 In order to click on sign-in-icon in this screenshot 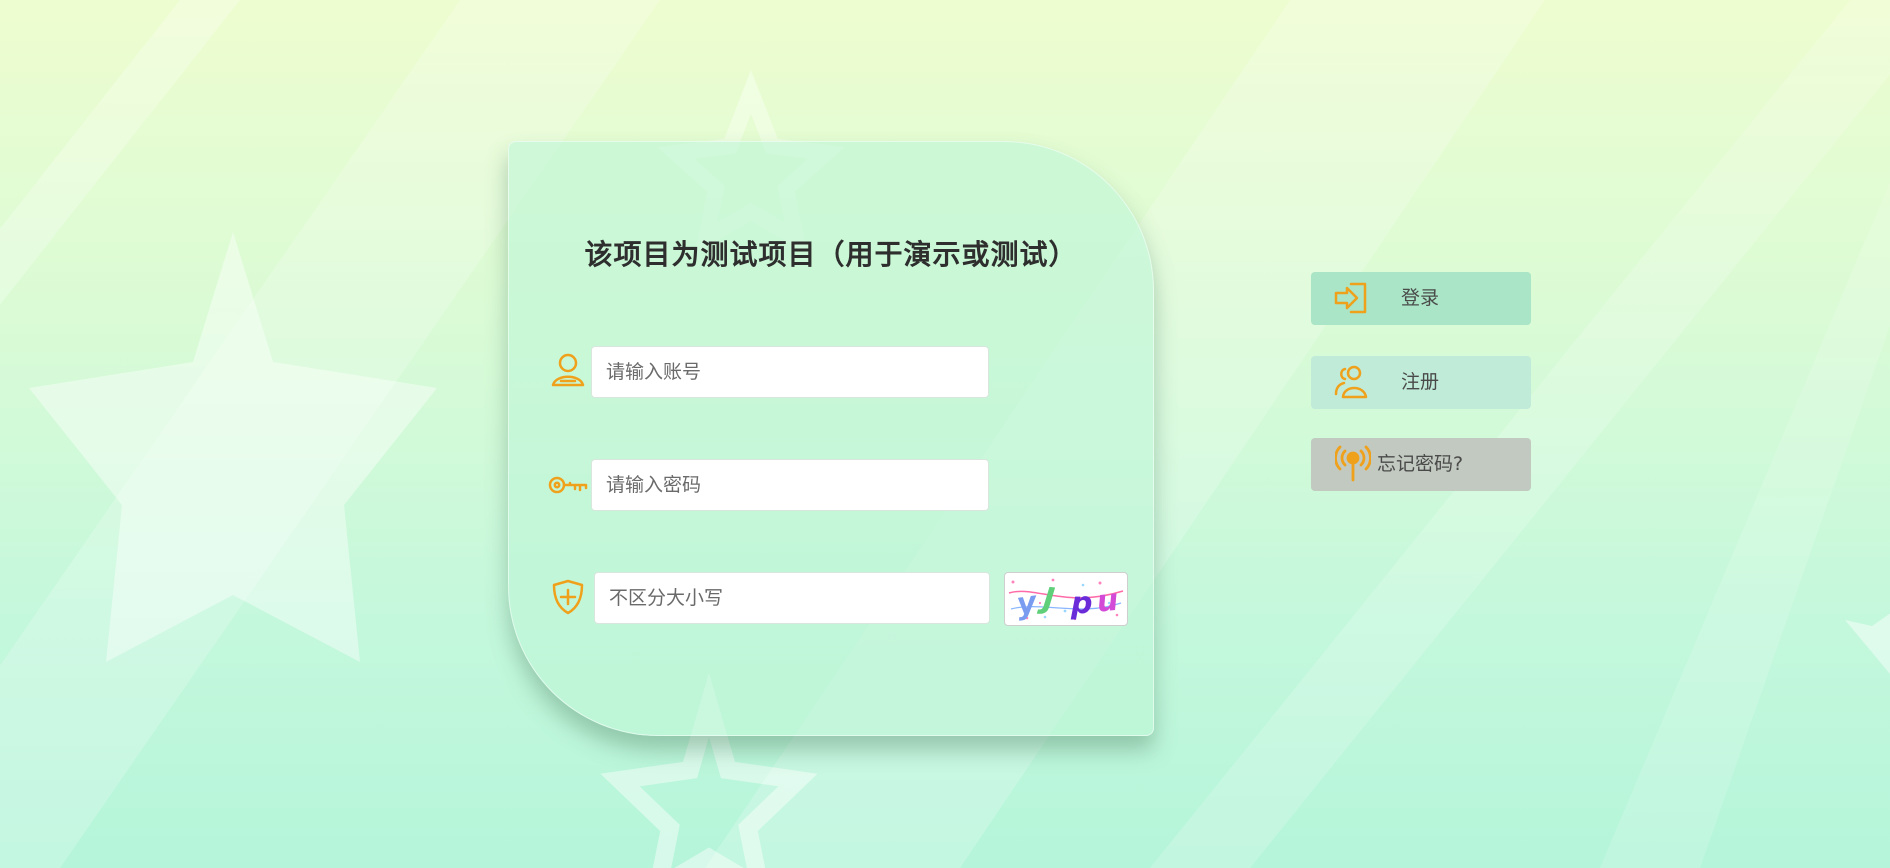, I will do `click(1351, 298)`.